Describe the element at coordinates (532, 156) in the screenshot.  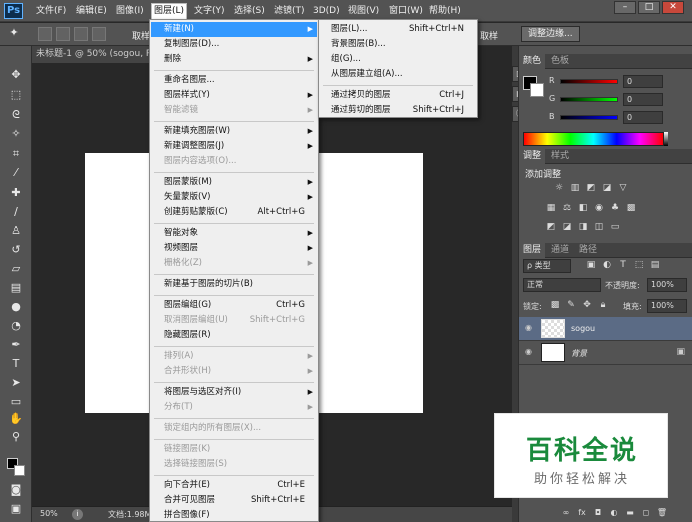
I see `tab-adjustments: 调整` at that location.